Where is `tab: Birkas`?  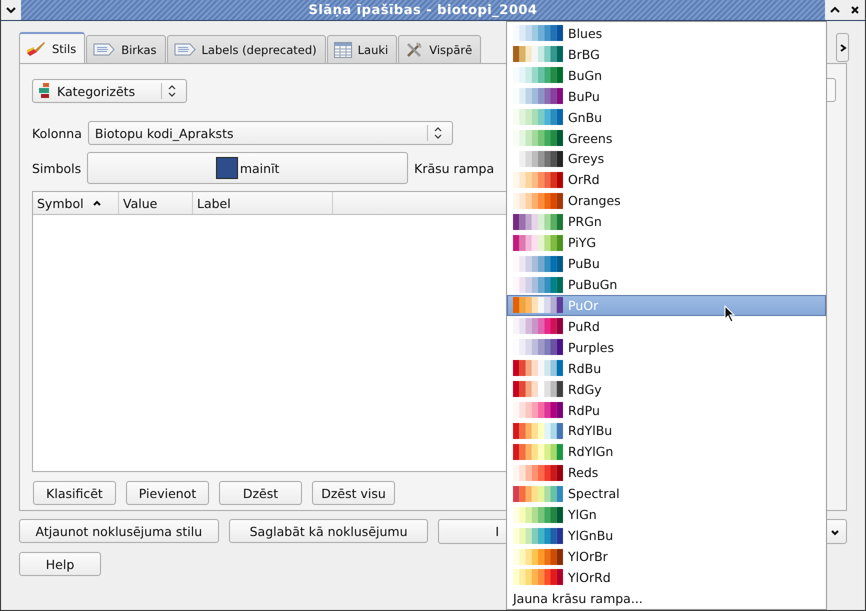 tab: Birkas is located at coordinates (126, 49).